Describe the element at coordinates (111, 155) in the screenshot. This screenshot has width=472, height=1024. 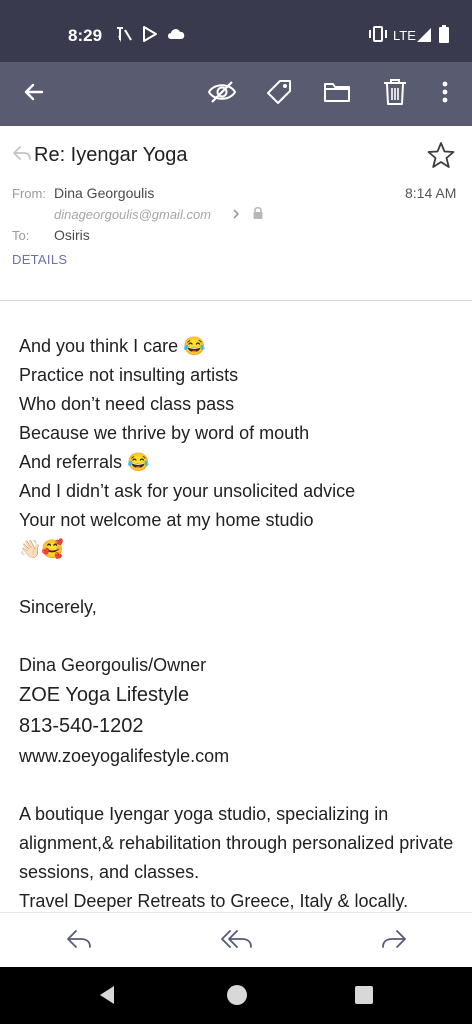
I see `message-subject: Re: Iyengar Yoga` at that location.